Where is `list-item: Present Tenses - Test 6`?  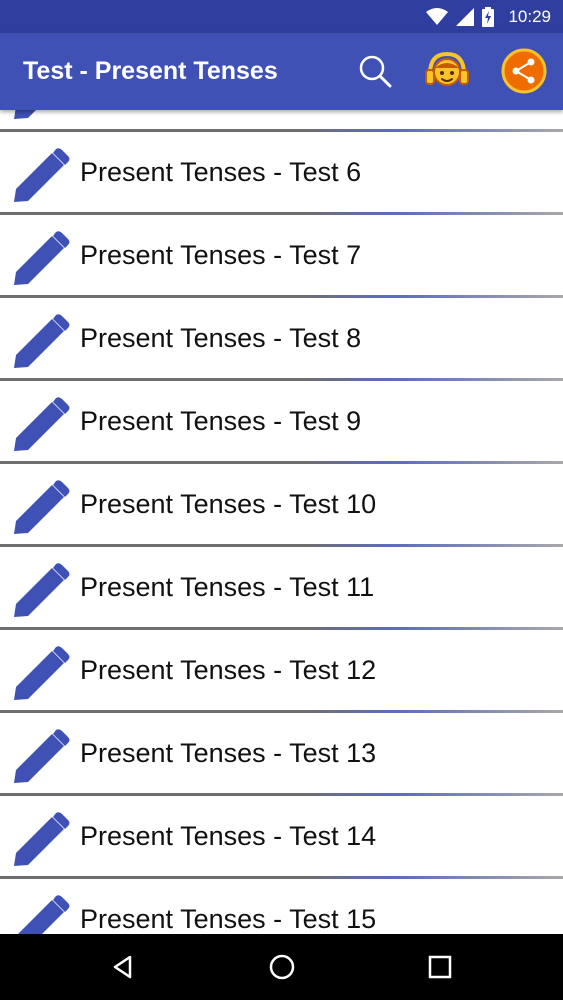
list-item: Present Tenses - Test 6 is located at coordinates (281, 174).